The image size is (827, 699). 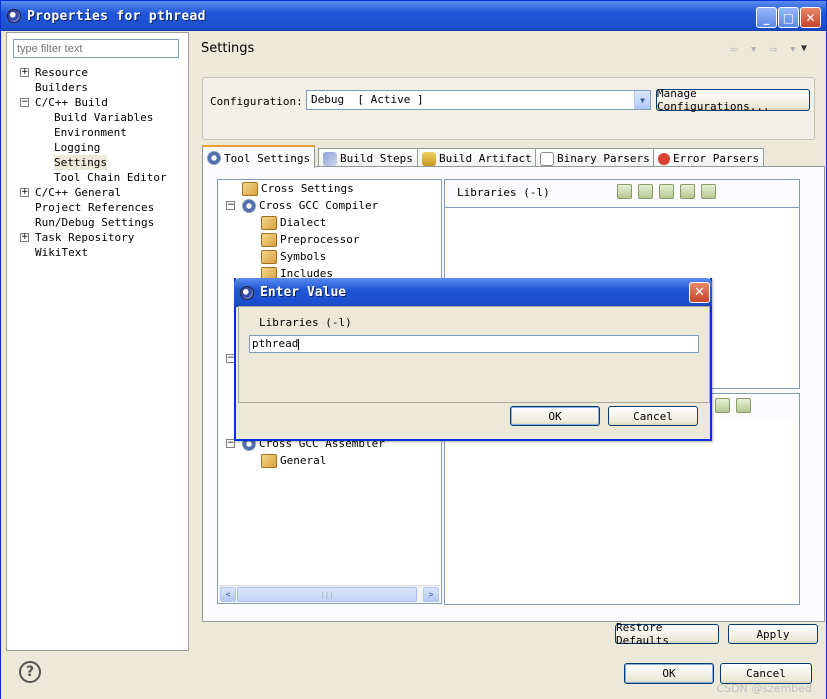 I want to click on tree-item-logging: Logging, so click(x=77, y=147).